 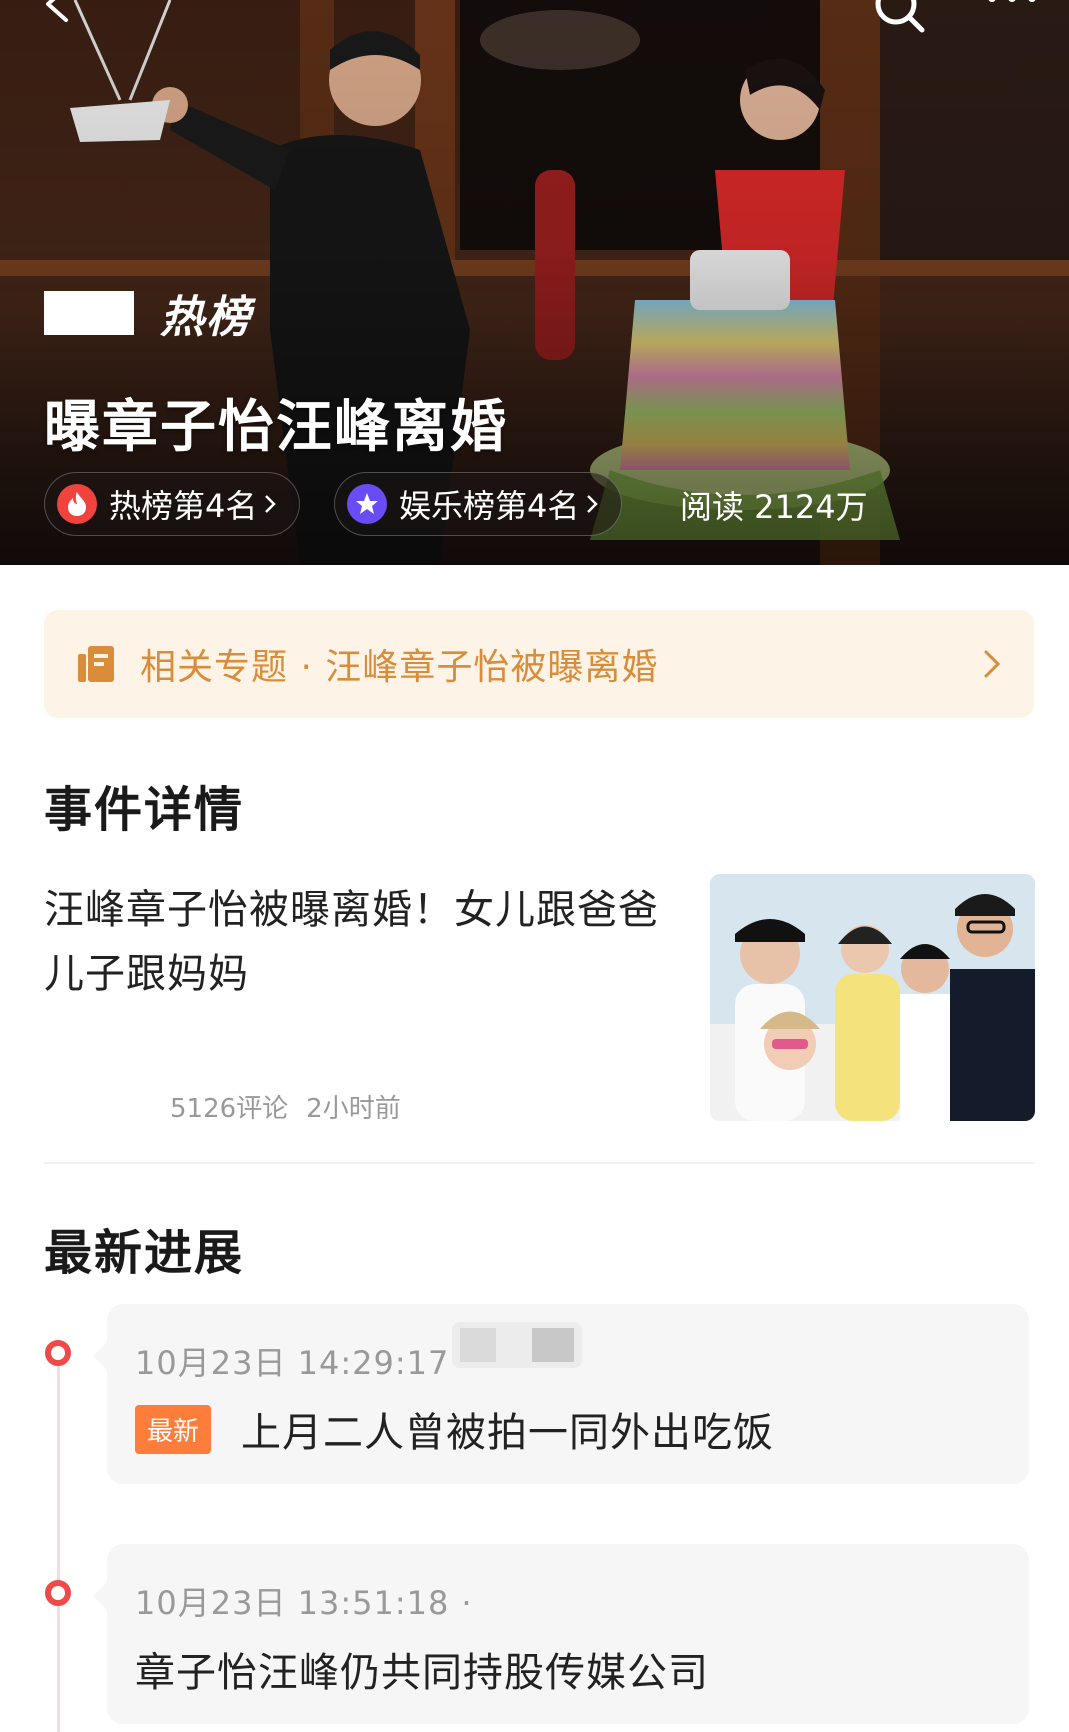 What do you see at coordinates (89, 313) in the screenshot?
I see `logo-redacted-block` at bounding box center [89, 313].